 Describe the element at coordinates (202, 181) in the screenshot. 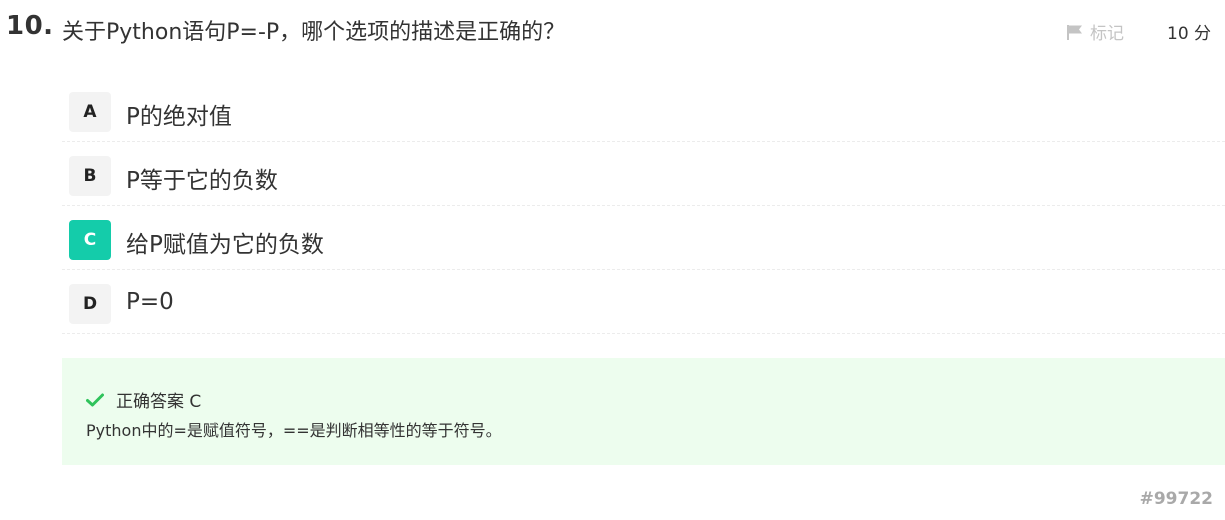

I see `option-text: P等于它的负数` at that location.